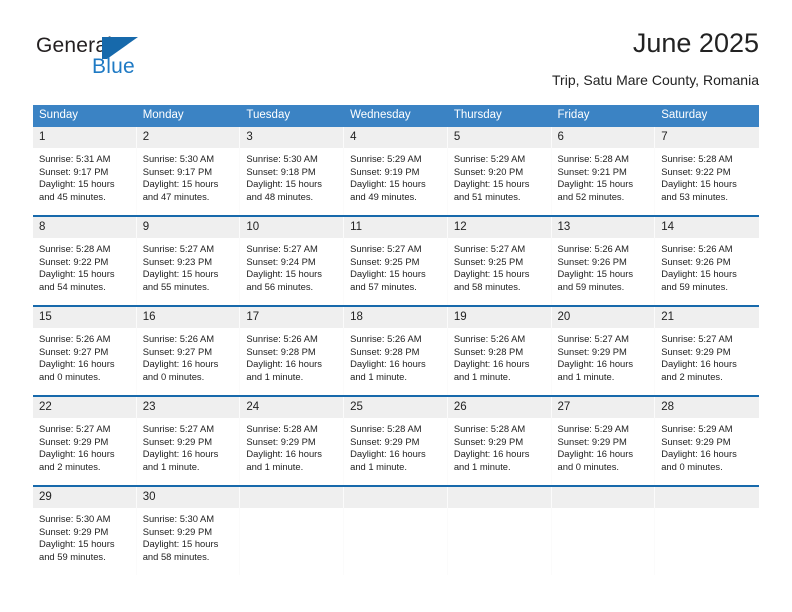 The height and width of the screenshot is (612, 792). What do you see at coordinates (586, 376) in the screenshot?
I see `daylight-text-line2: and 1 minute.` at bounding box center [586, 376].